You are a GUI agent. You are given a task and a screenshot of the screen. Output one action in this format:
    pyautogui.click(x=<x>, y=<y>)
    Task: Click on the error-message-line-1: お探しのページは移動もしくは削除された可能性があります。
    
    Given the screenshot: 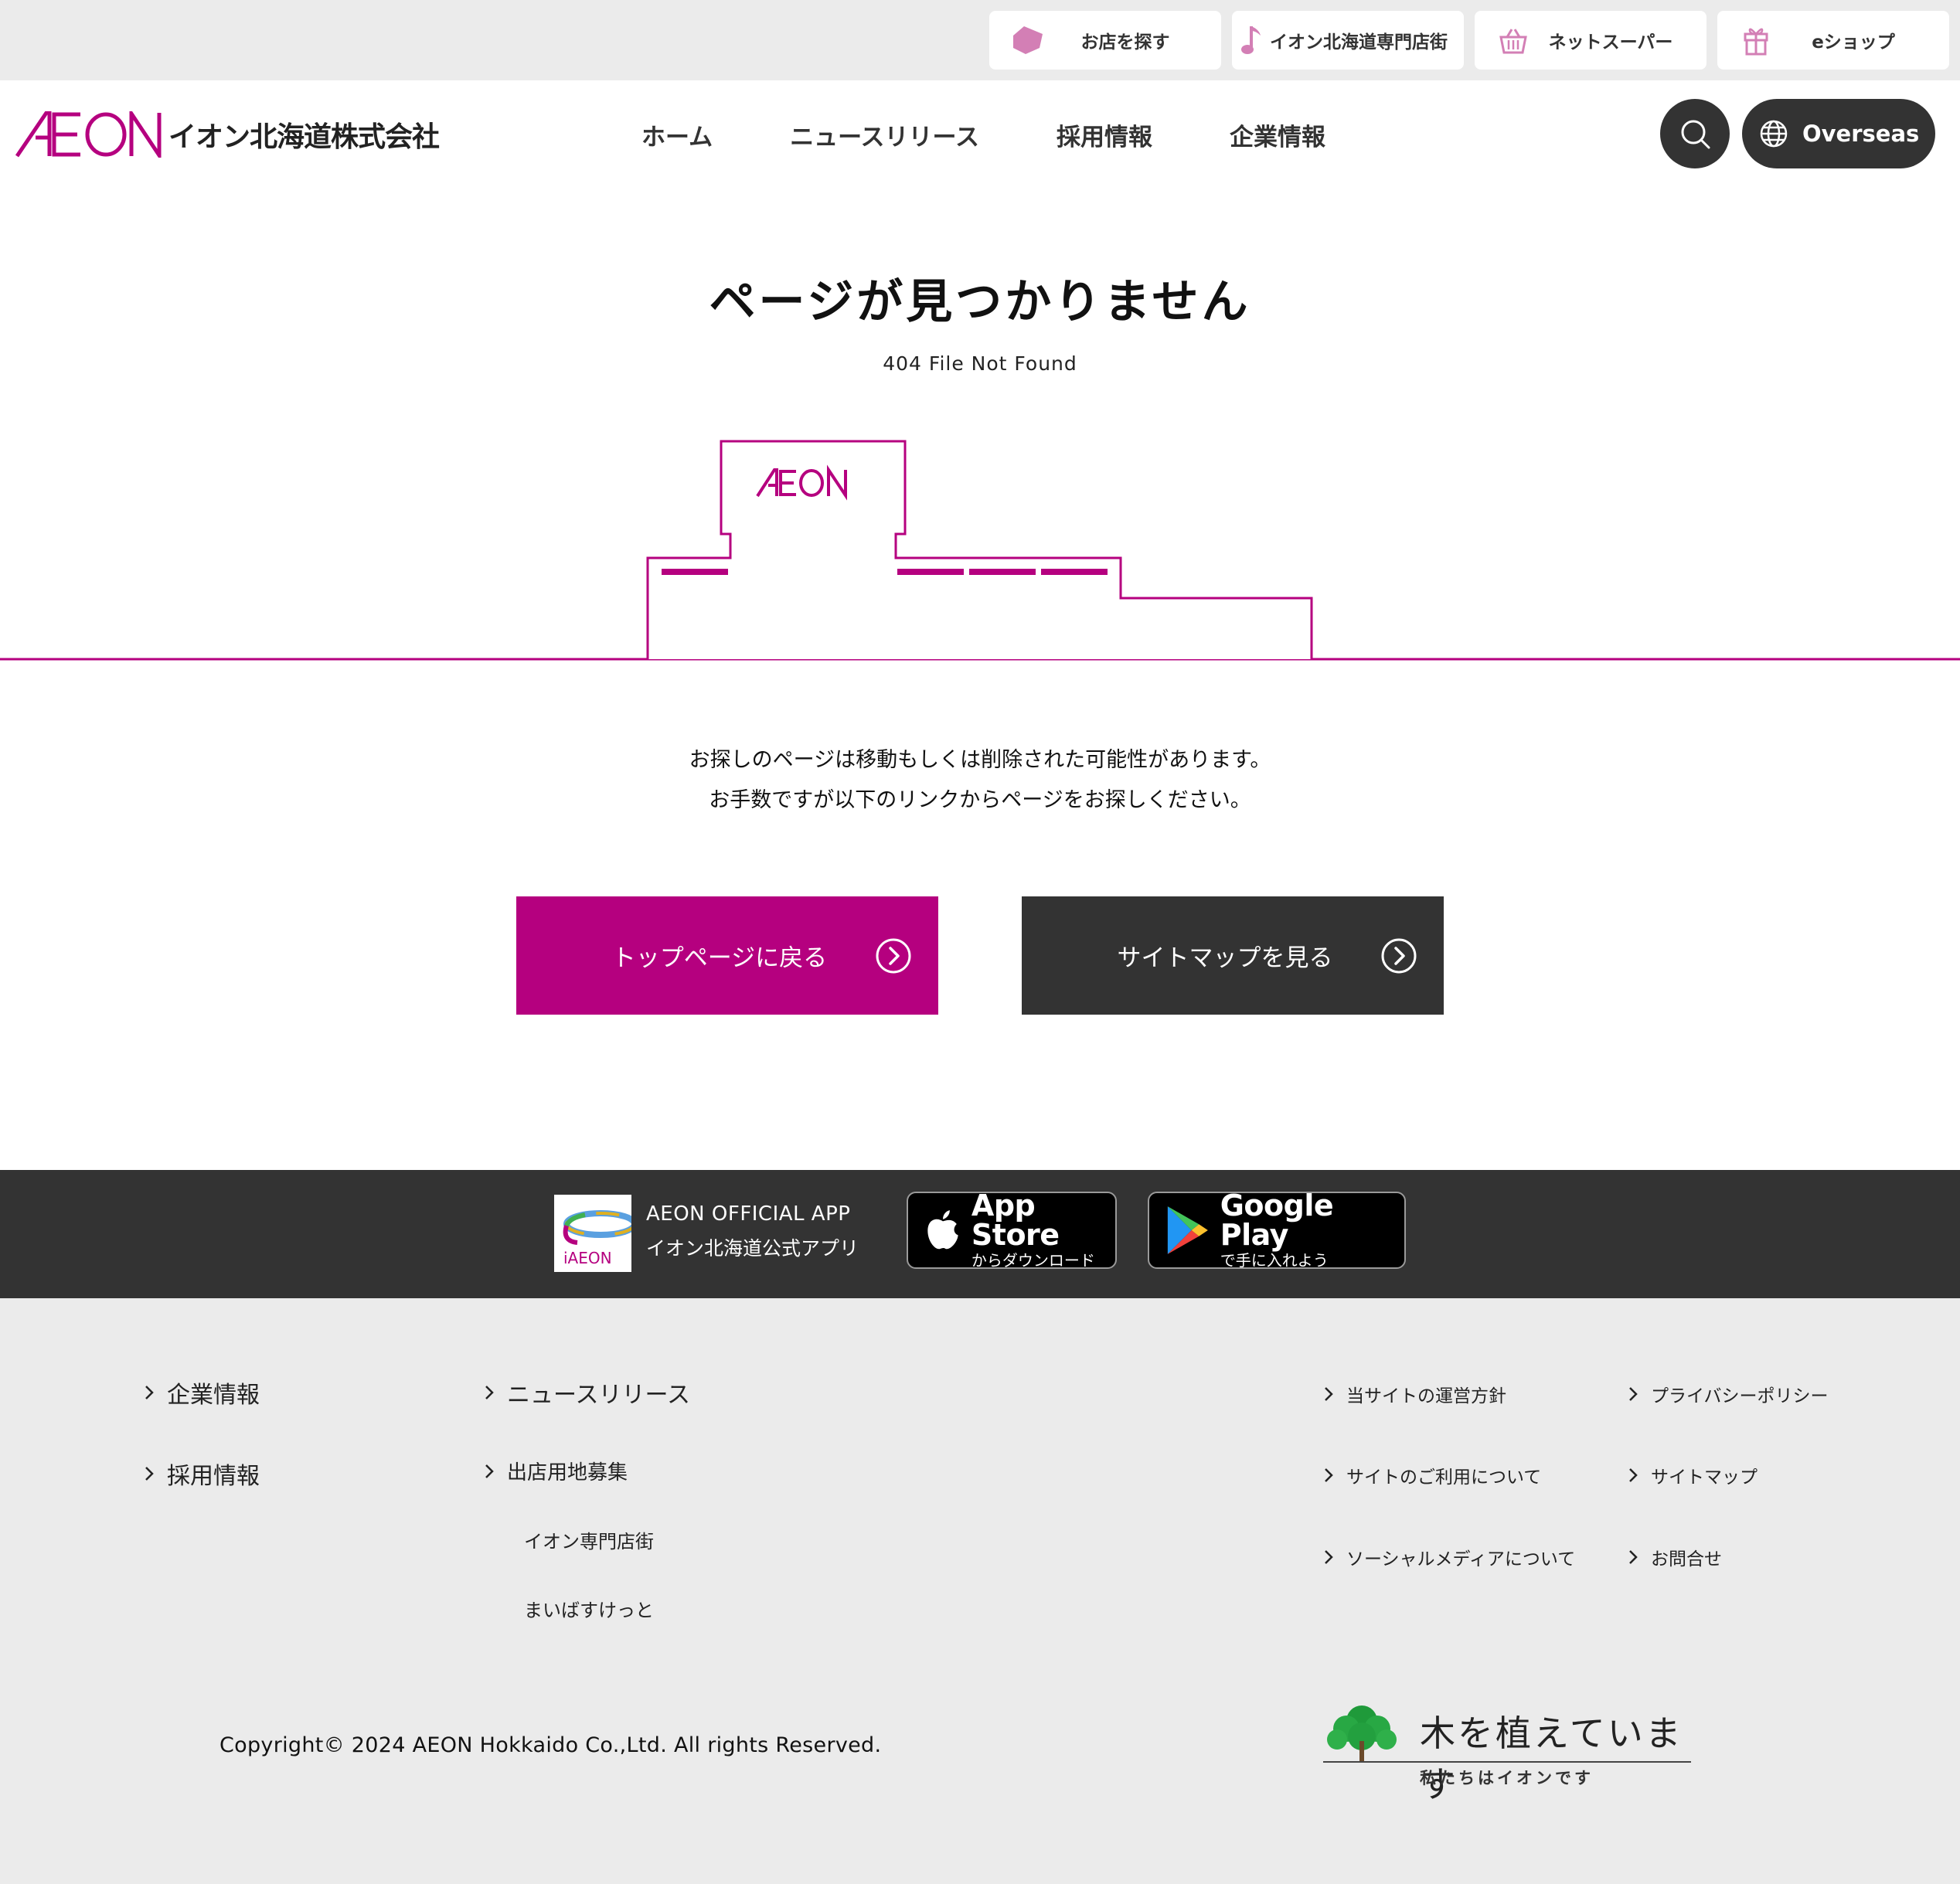 What is the action you would take?
    pyautogui.click(x=980, y=760)
    